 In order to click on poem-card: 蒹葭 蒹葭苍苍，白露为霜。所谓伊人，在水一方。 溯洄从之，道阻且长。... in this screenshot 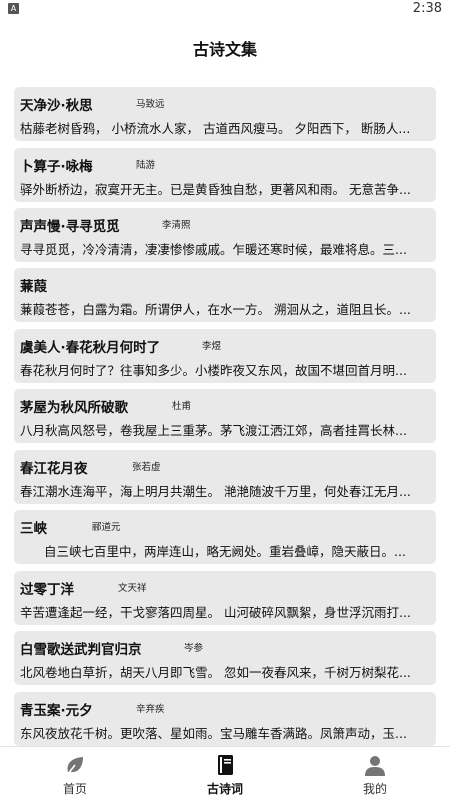, I will do `click(225, 295)`.